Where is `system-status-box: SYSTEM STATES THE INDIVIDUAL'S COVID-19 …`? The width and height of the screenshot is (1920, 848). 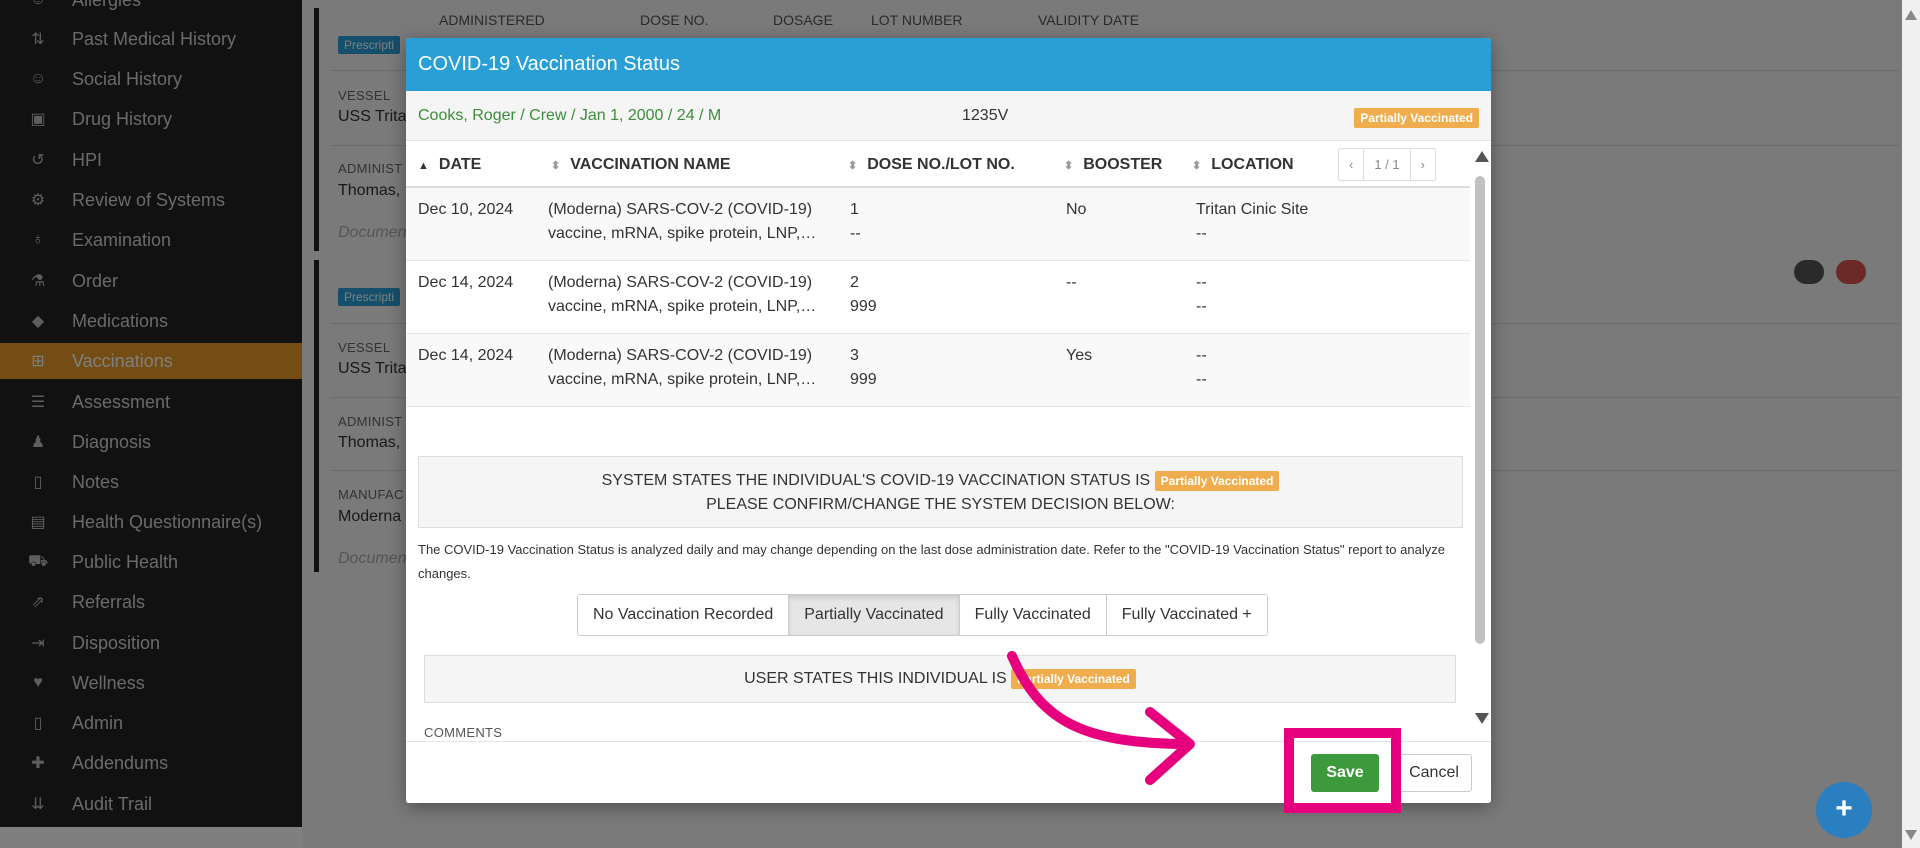
system-status-box: SYSTEM STATES THE INDIVIDUAL'S COVID-19 … is located at coordinates (940, 492).